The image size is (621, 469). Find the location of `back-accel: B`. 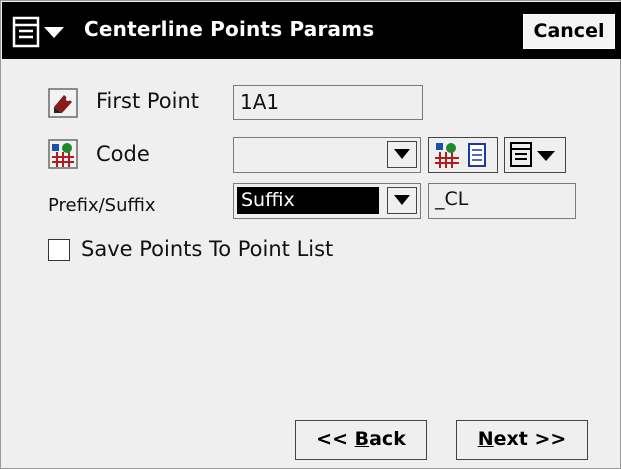

back-accel: B is located at coordinates (362, 439).